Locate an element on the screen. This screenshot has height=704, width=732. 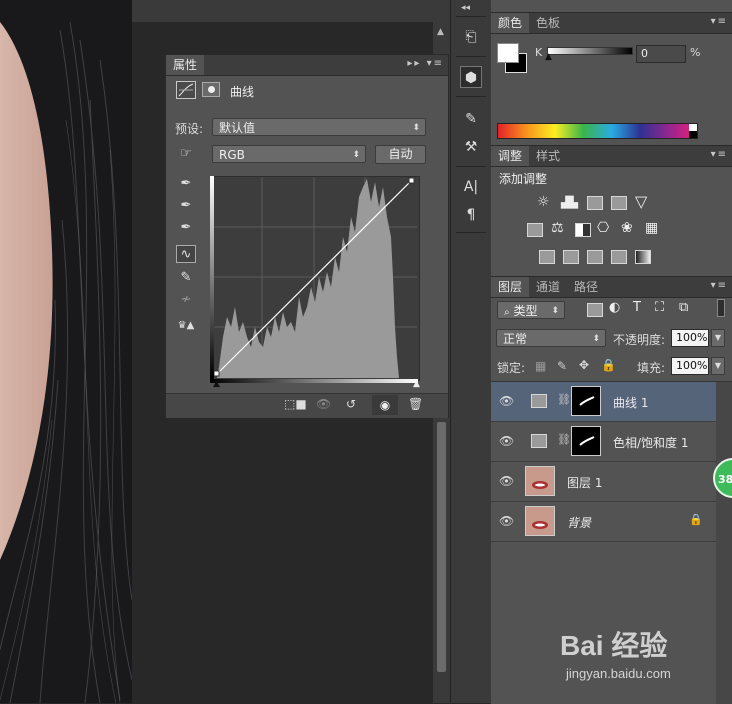
gray-point-eyedropper-icon: ✒ is located at coordinates (186, 206).